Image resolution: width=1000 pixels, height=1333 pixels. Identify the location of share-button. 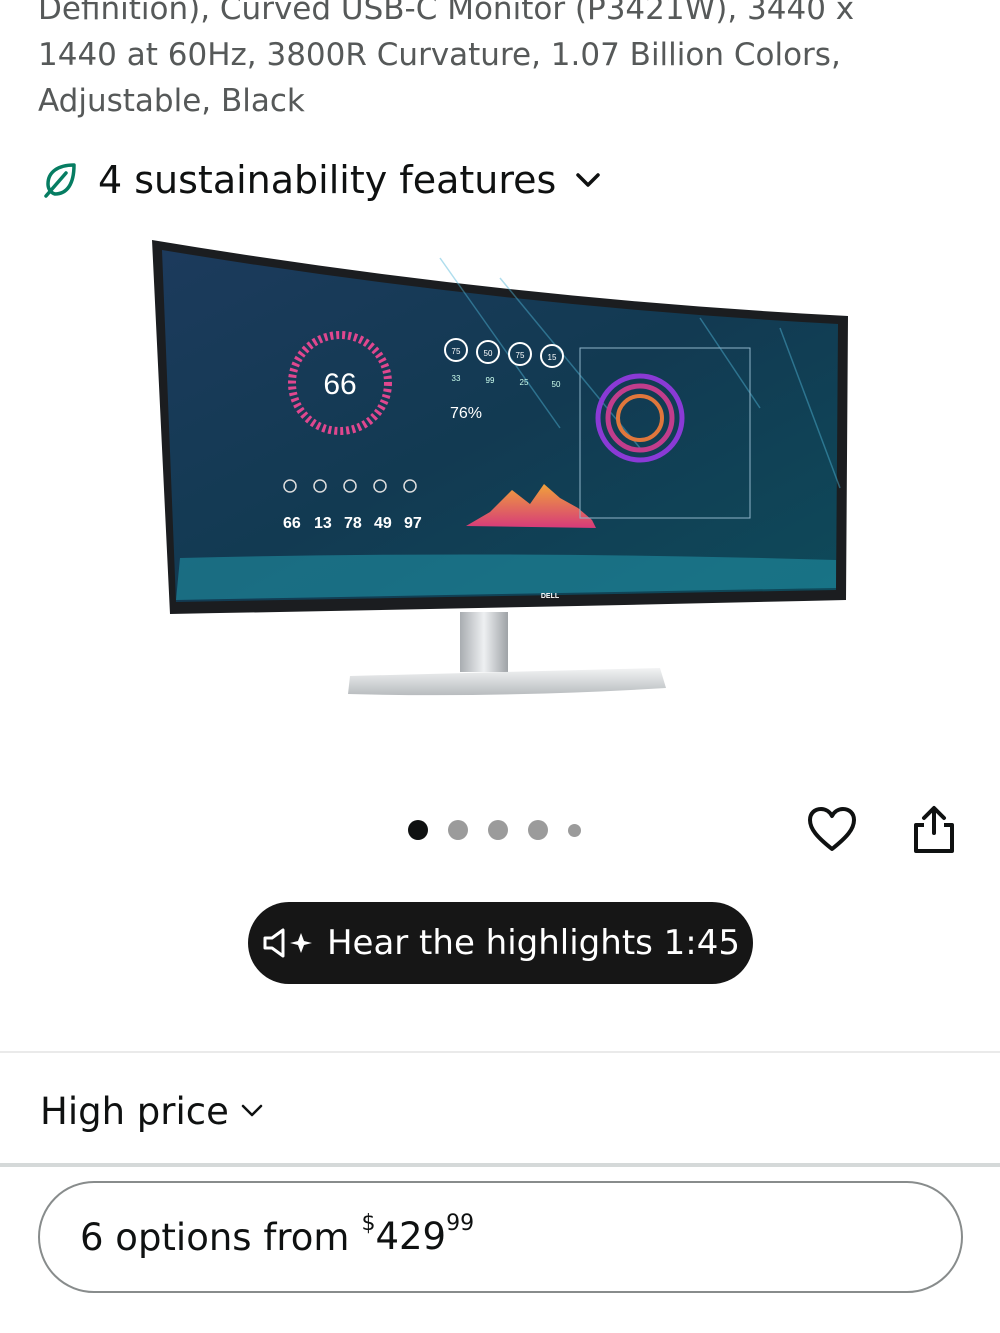
(934, 832).